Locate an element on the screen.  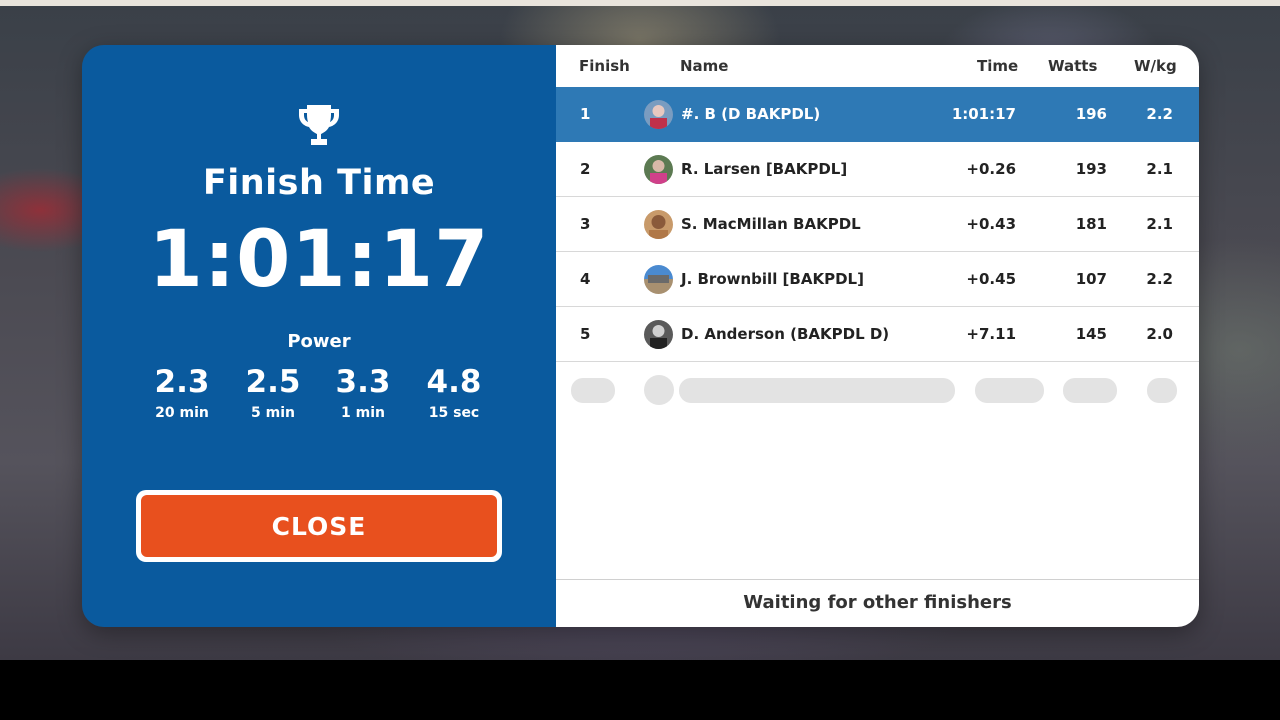
placeholder-position is located at coordinates (593, 390).